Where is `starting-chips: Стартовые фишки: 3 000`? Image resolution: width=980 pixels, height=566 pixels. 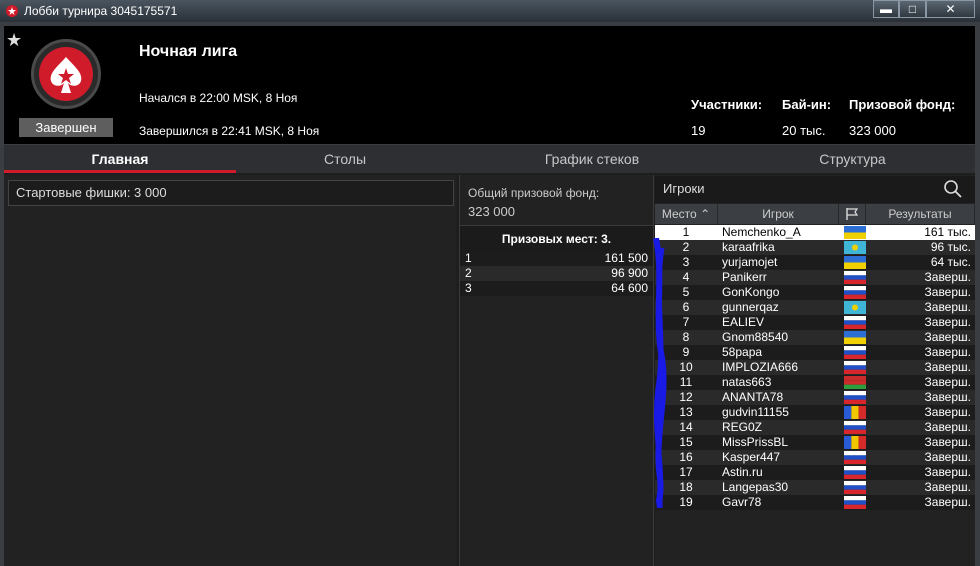 starting-chips: Стартовые фишки: 3 000 is located at coordinates (231, 193).